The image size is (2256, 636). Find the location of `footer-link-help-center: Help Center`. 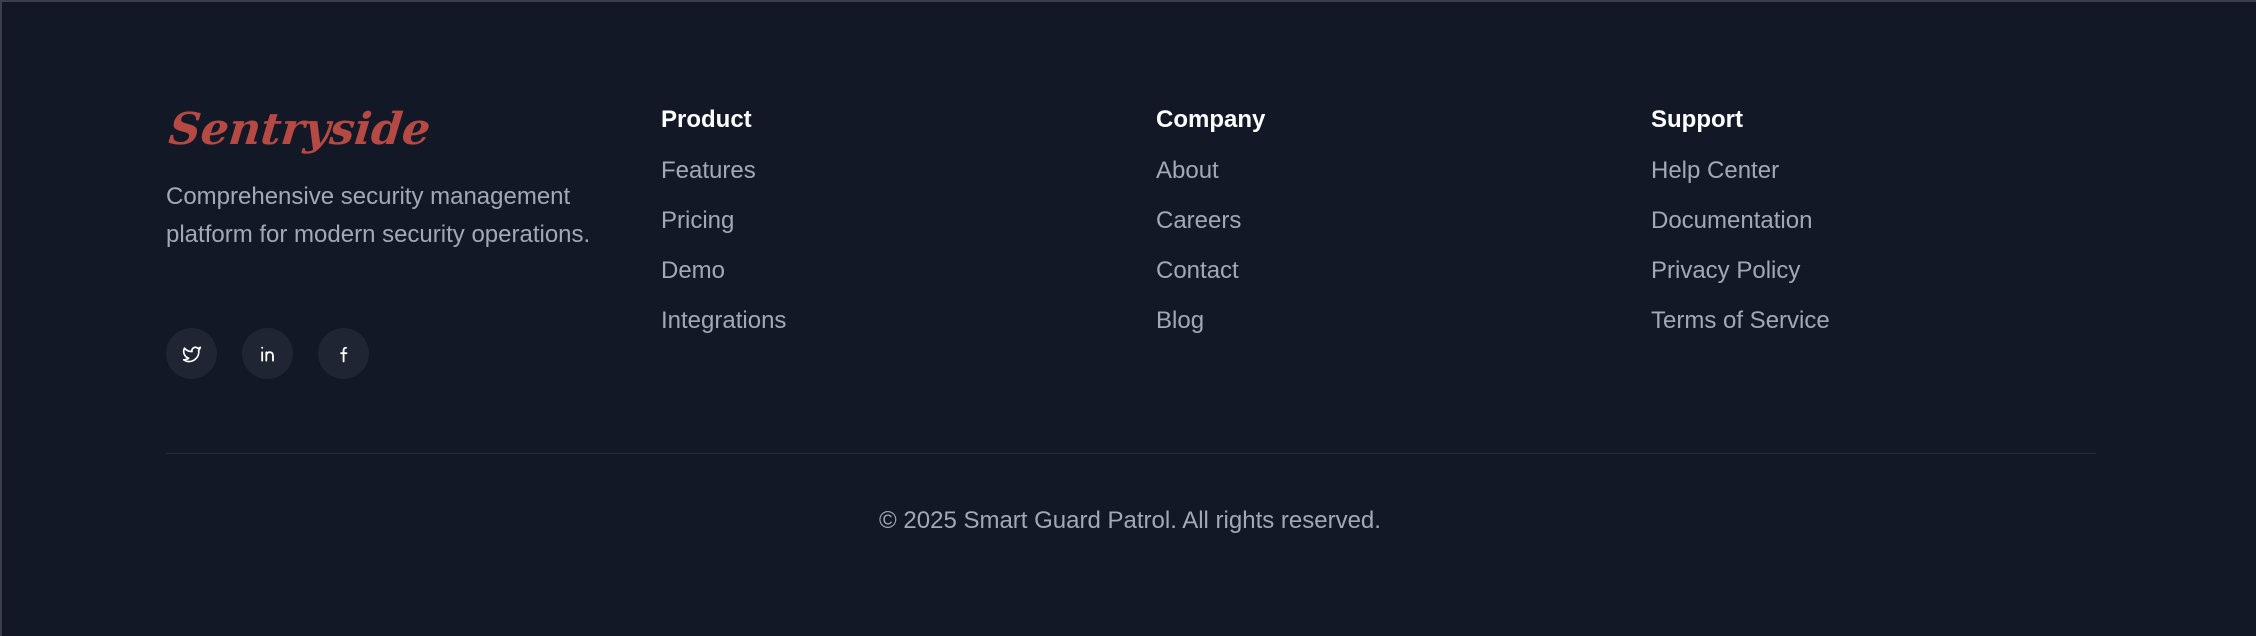

footer-link-help-center: Help Center is located at coordinates (1740, 171).